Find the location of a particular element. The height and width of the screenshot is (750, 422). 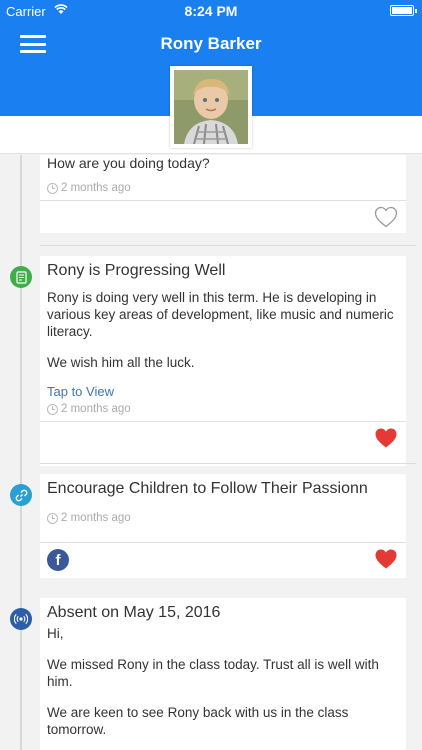

page-title: Rony Barker is located at coordinates (211, 43).